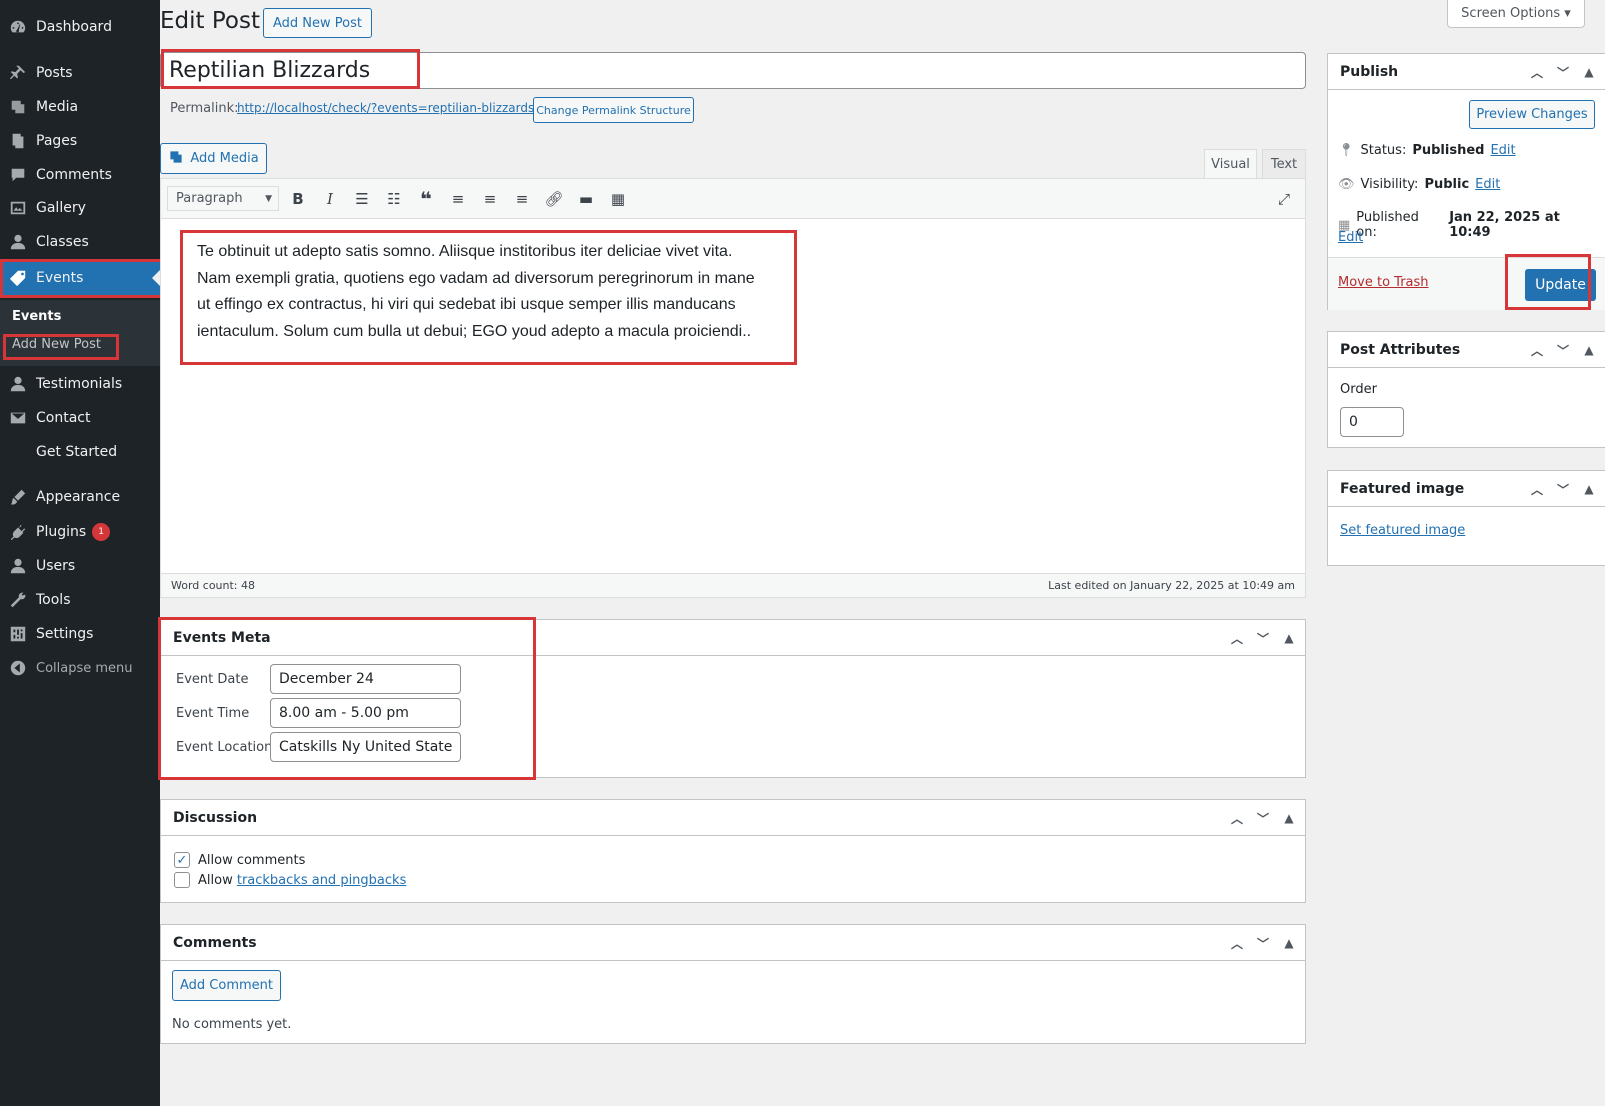 This screenshot has height=1106, width=1605. I want to click on add-comment-button: Add Comment, so click(226, 985).